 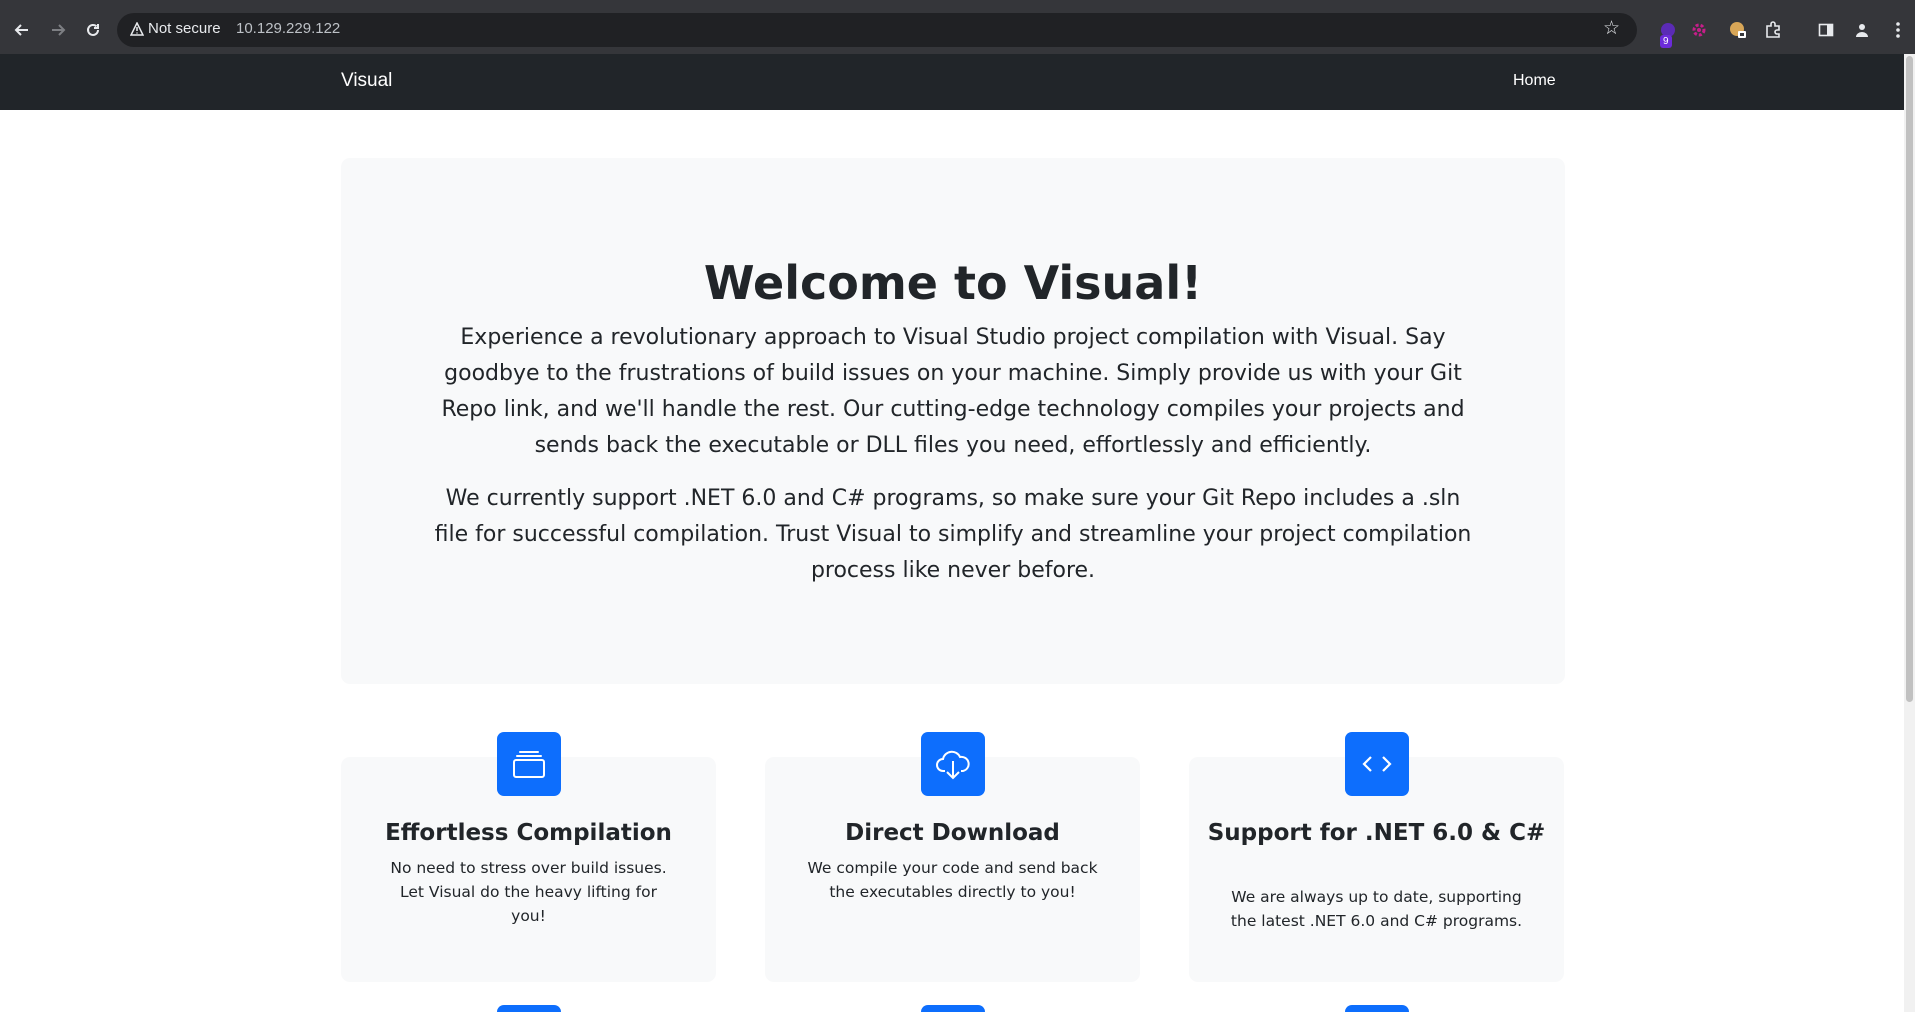 I want to click on scrollbar-thumb, so click(x=1909, y=379).